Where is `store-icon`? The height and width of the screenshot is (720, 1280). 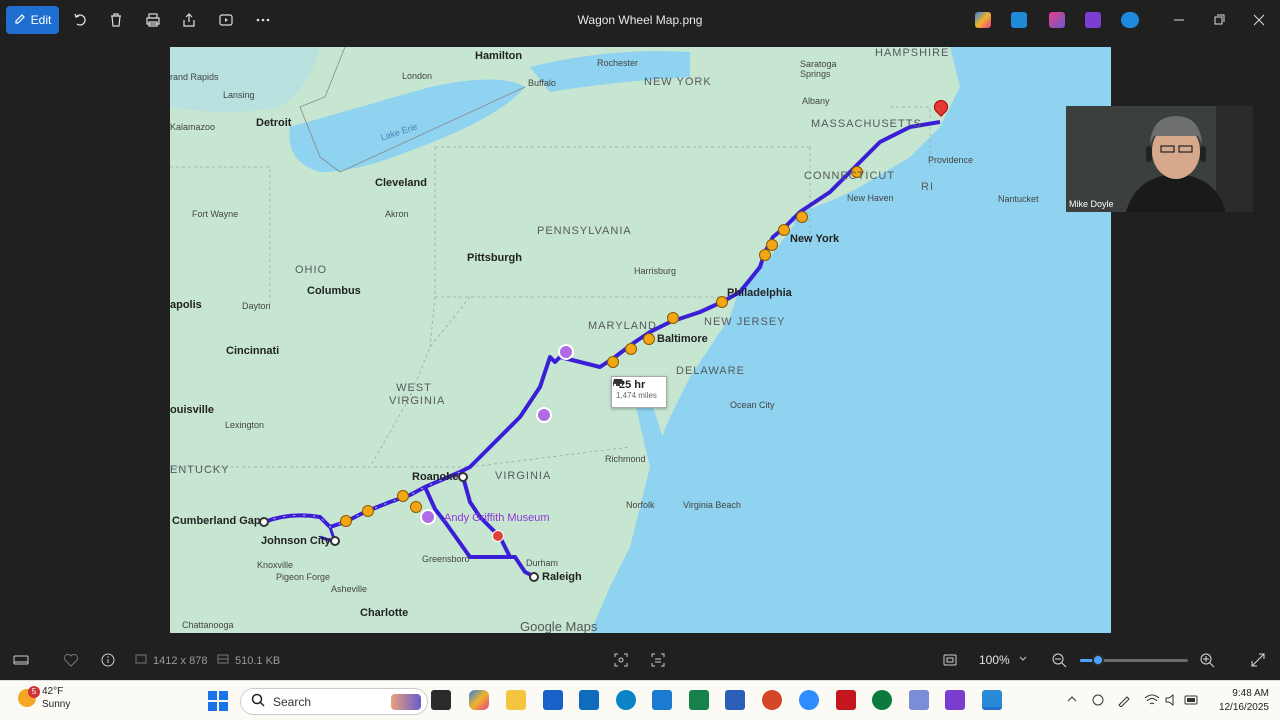 store-icon is located at coordinates (553, 700).